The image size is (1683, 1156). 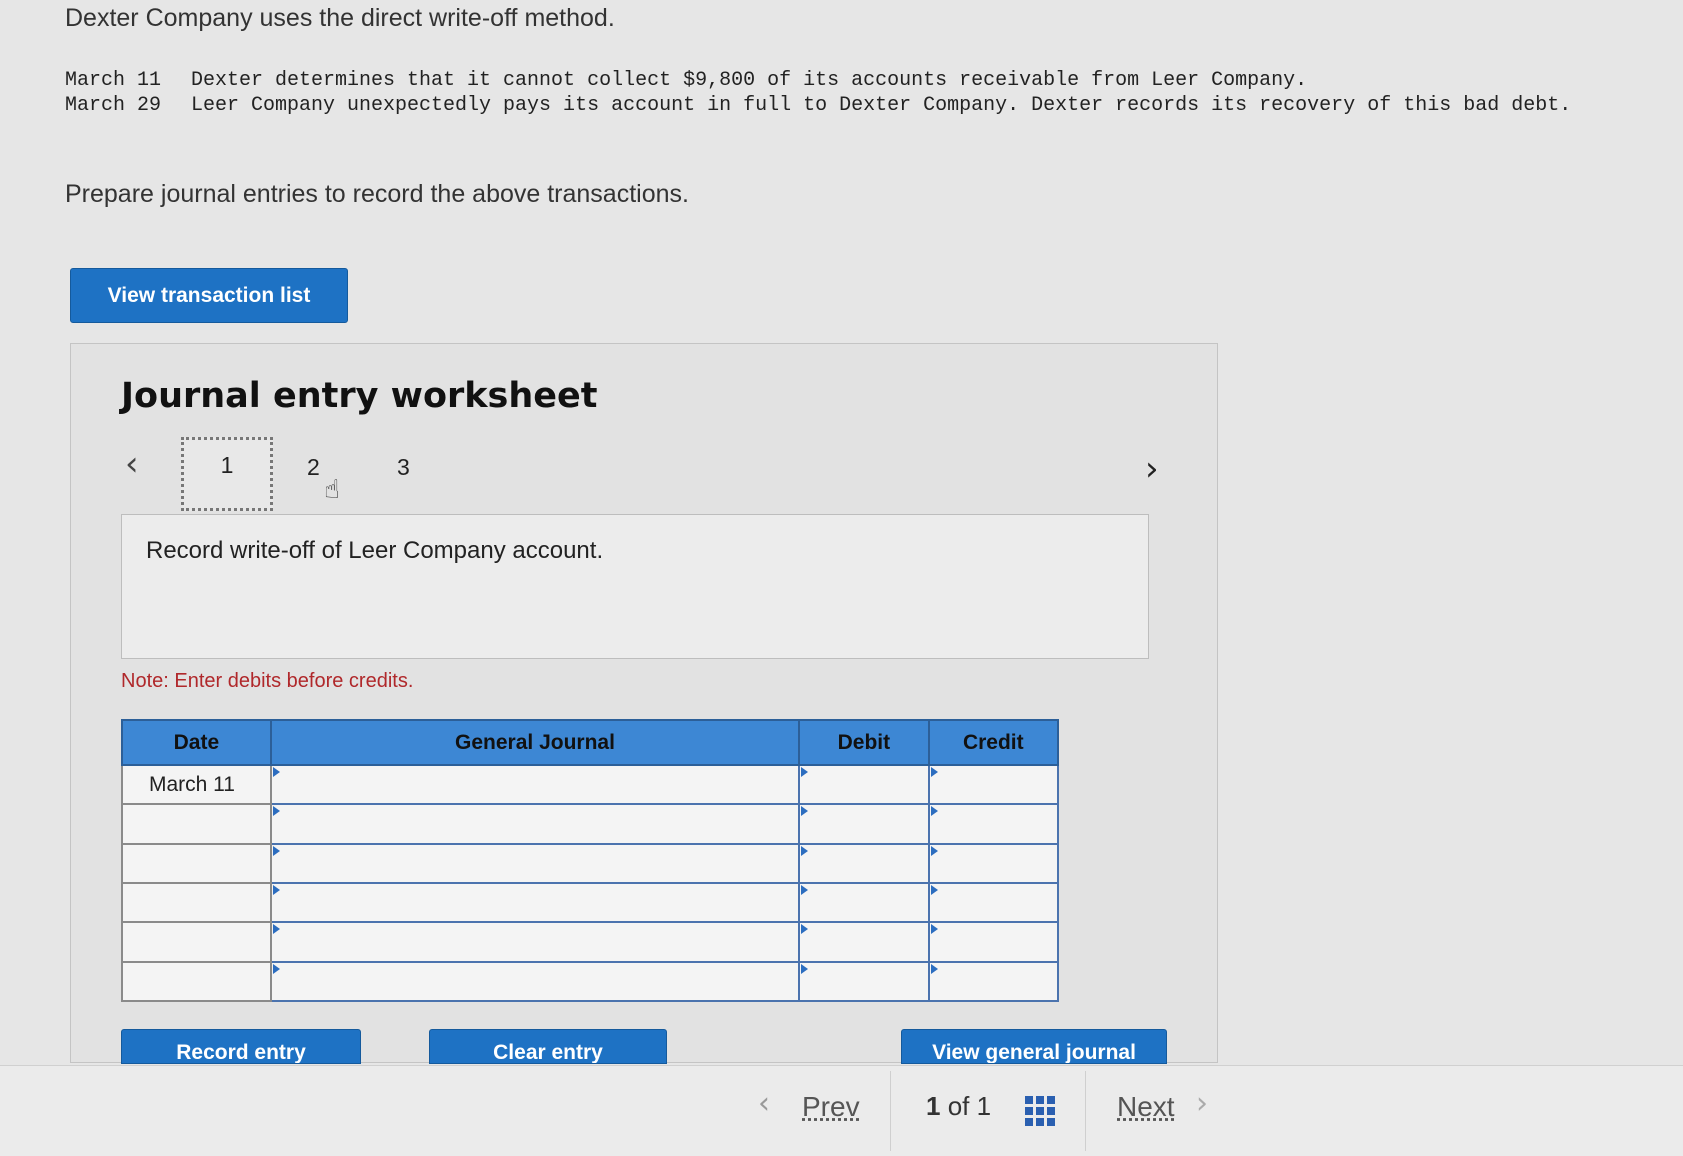 What do you see at coordinates (831, 1107) in the screenshot?
I see `prev-link: Prev` at bounding box center [831, 1107].